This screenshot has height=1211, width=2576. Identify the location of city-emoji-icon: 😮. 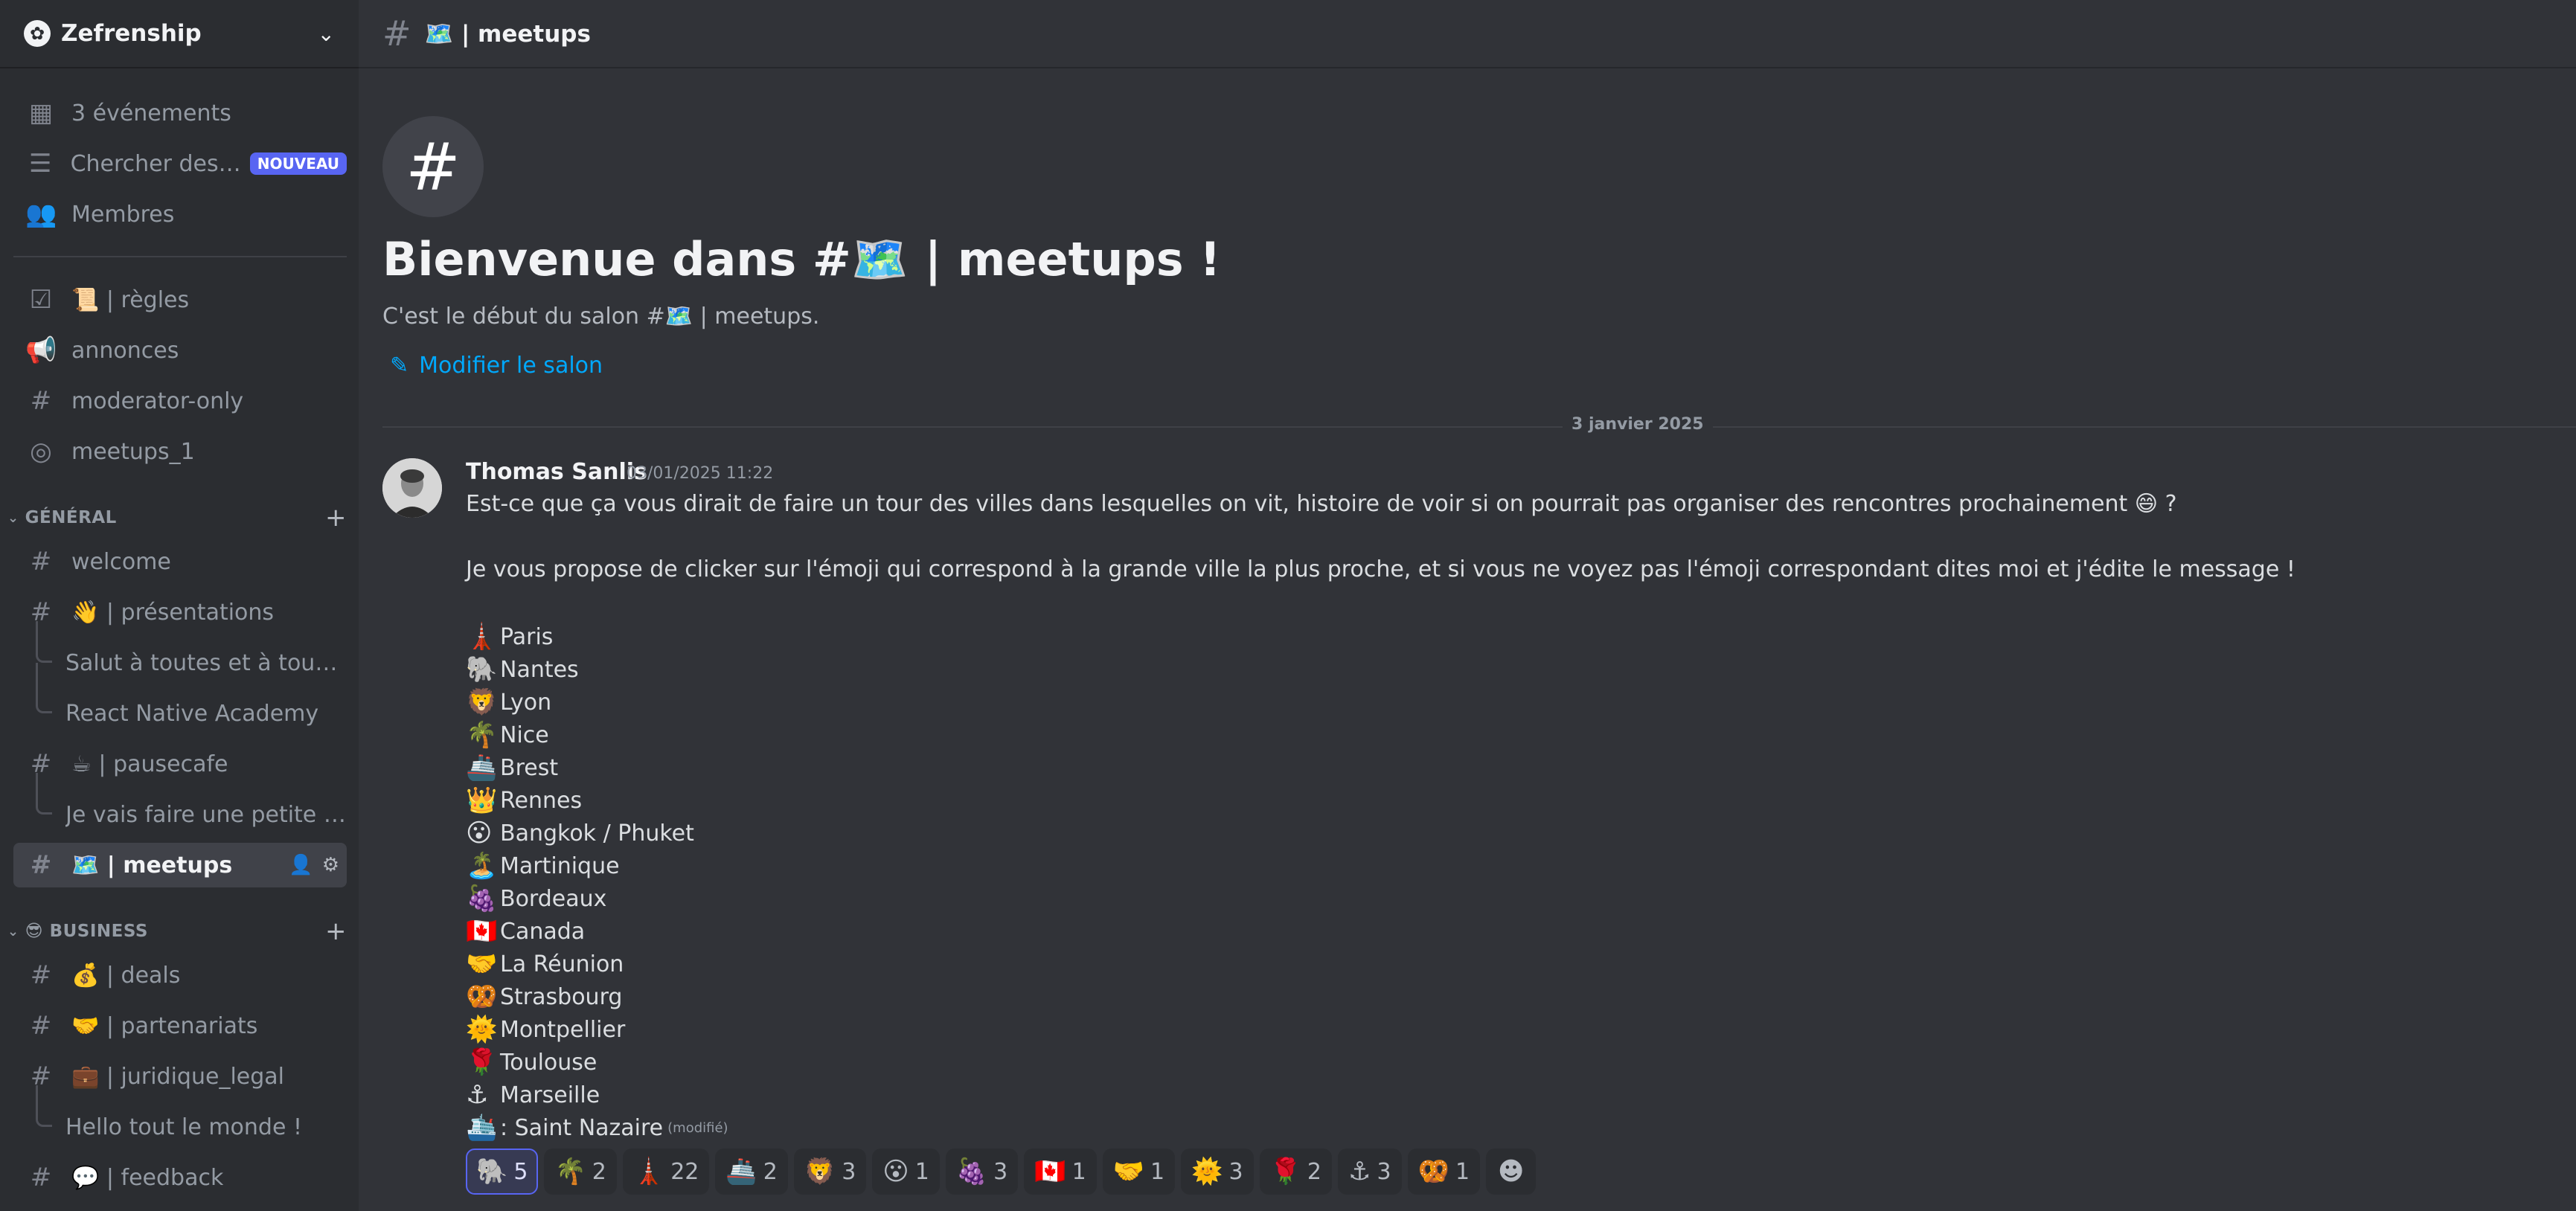
(480, 833).